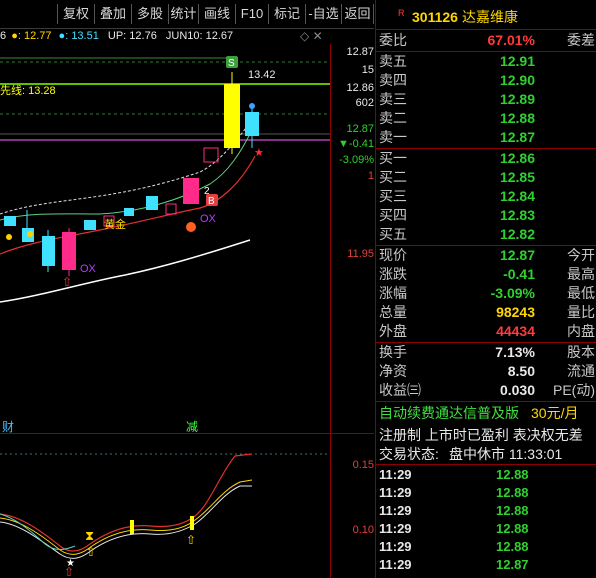  I want to click on ask-label: 卖四, so click(393, 80).